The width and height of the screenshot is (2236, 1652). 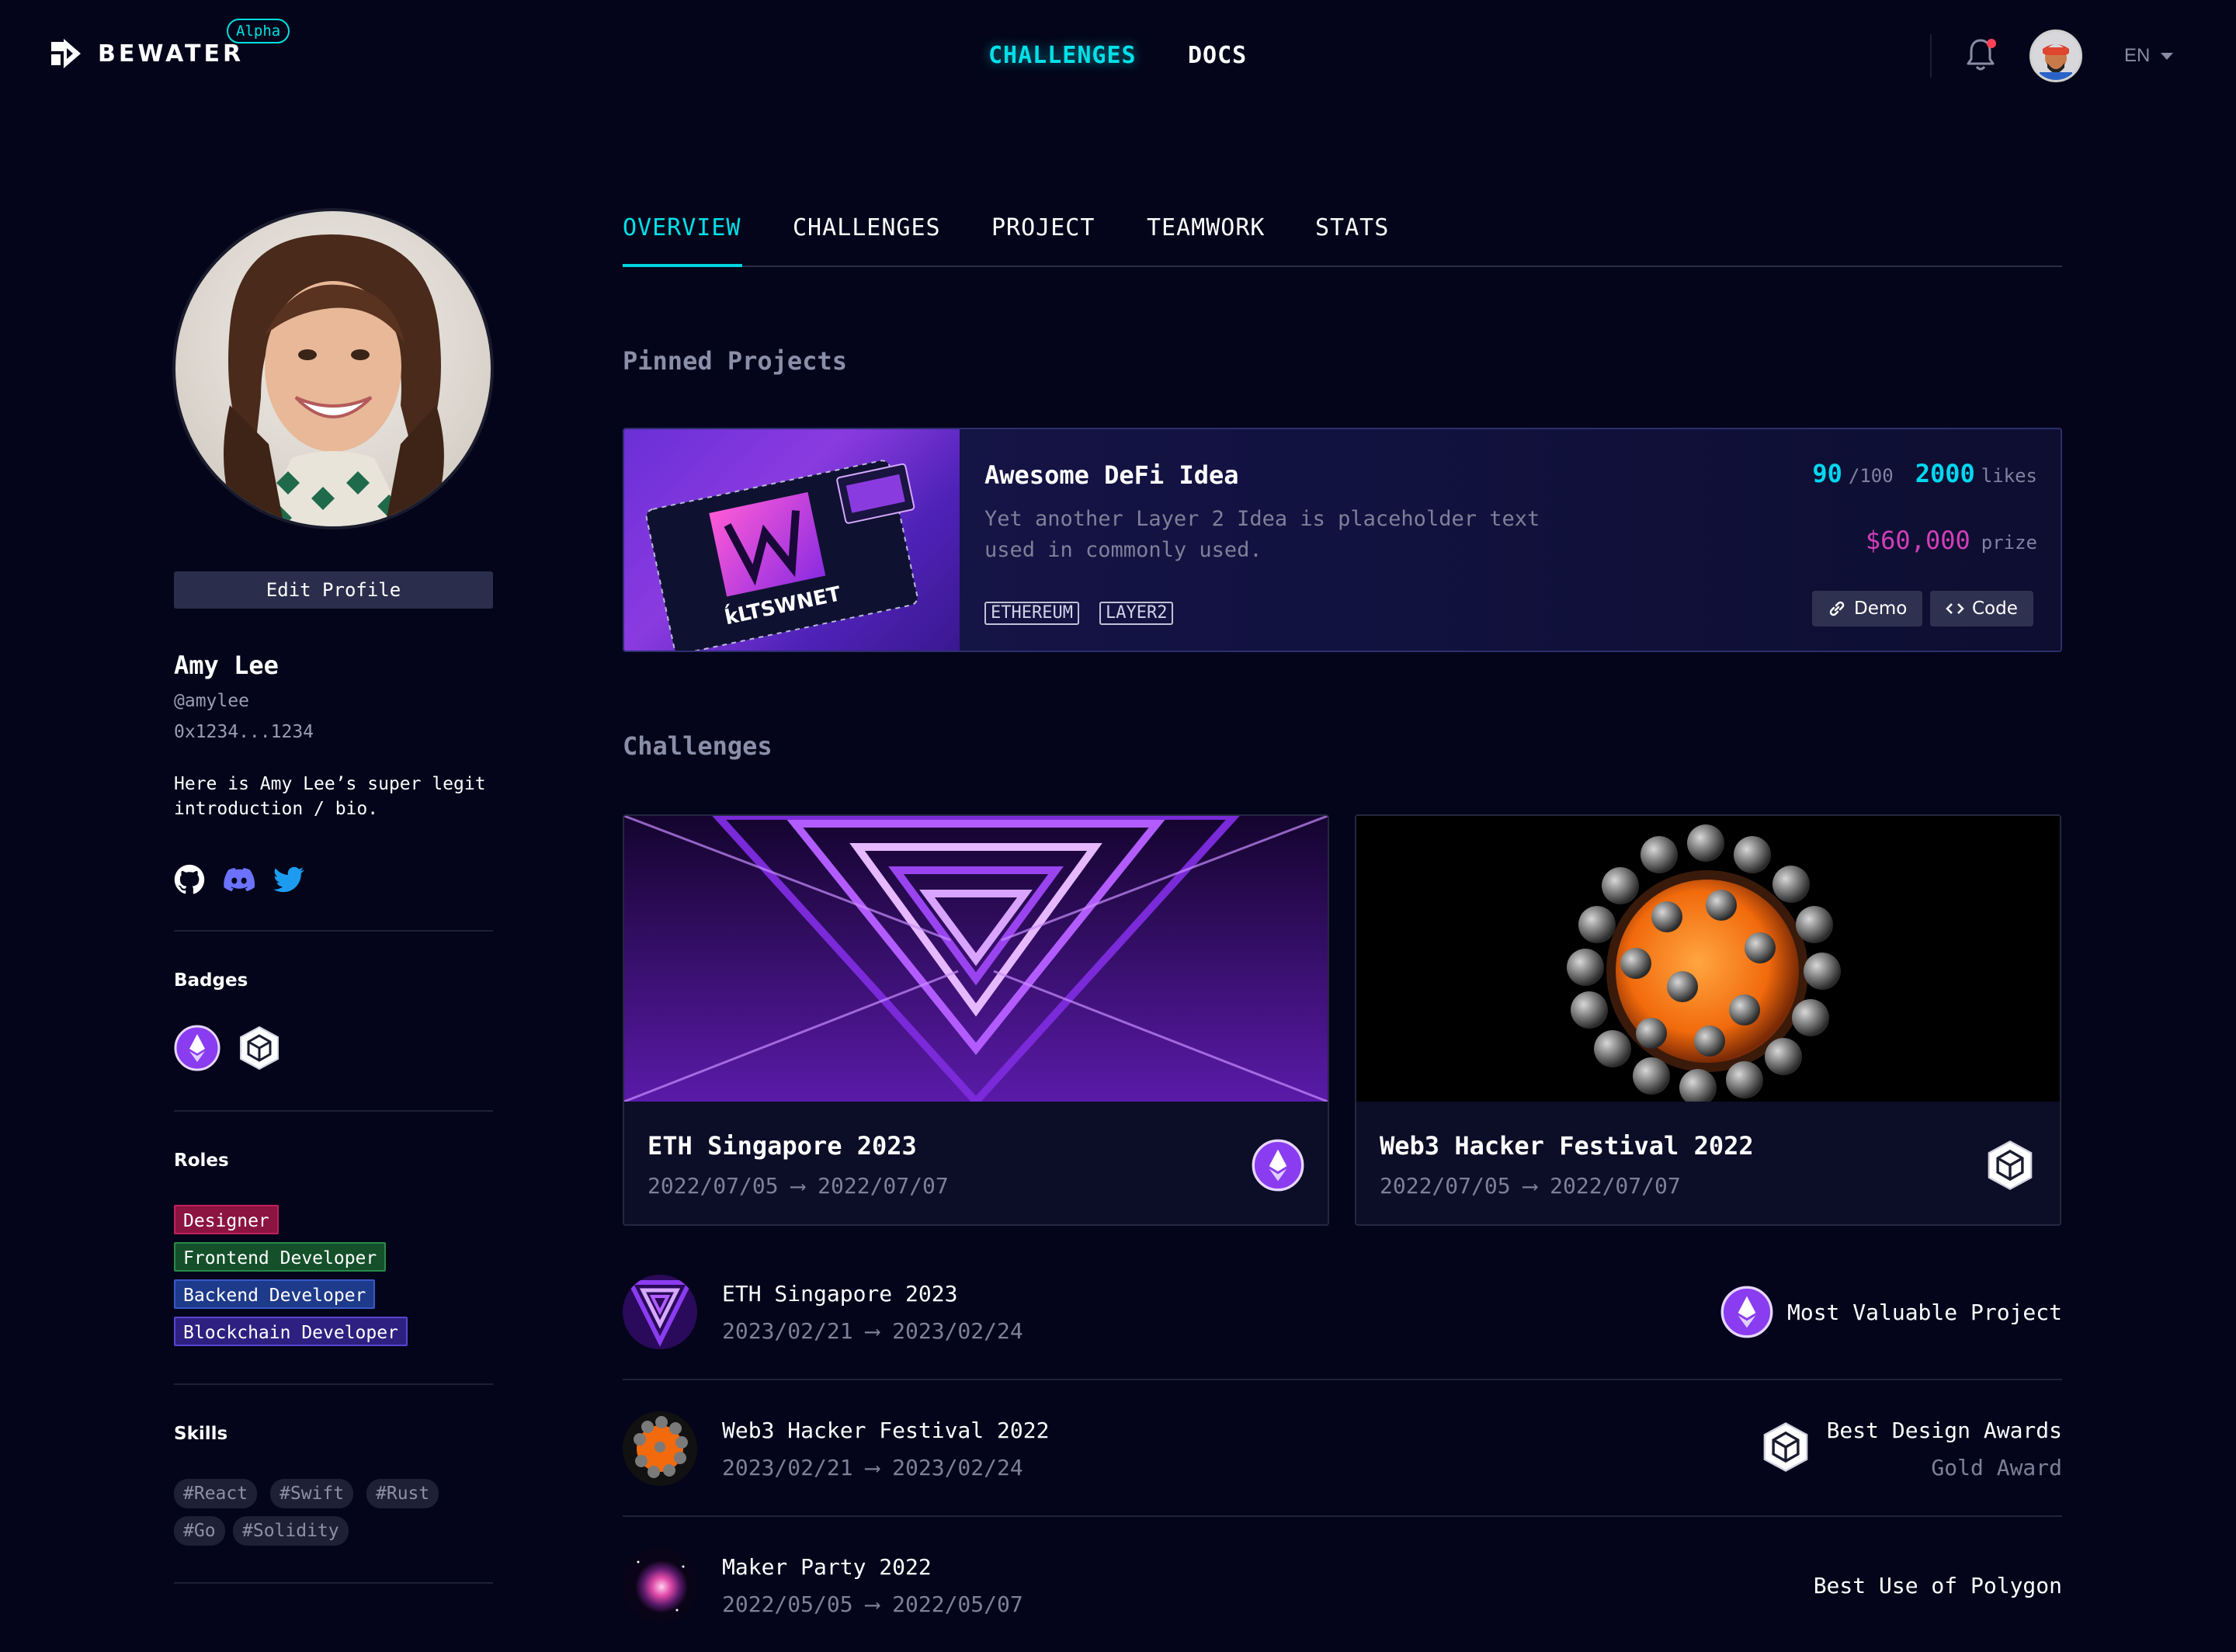 I want to click on challenges-heading: Challenges, so click(x=698, y=746).